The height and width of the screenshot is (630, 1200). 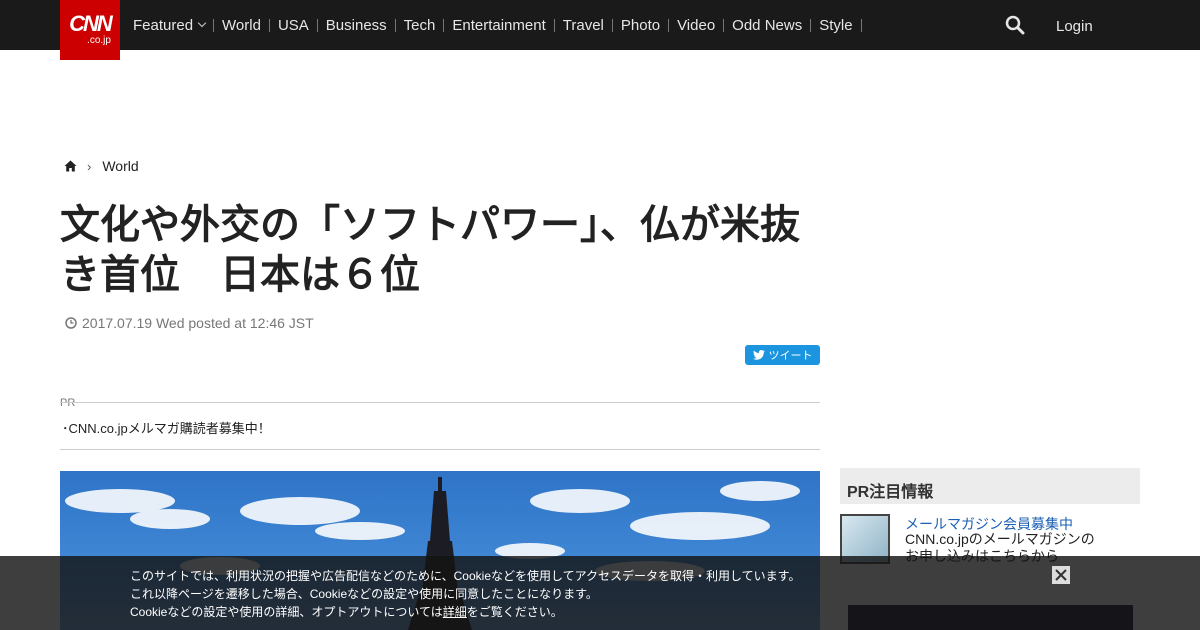 I want to click on search-icon, so click(x=1015, y=25).